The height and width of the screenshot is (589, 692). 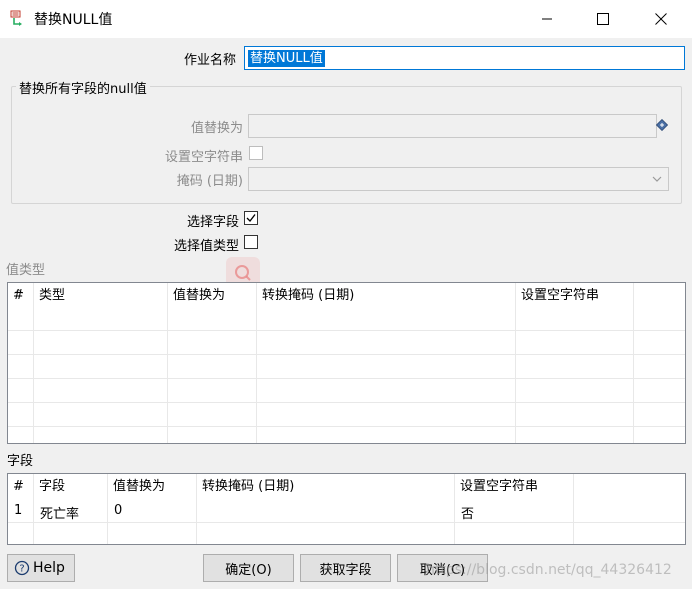 What do you see at coordinates (345, 568) in the screenshot?
I see `get-fields-button: 获取字段` at bounding box center [345, 568].